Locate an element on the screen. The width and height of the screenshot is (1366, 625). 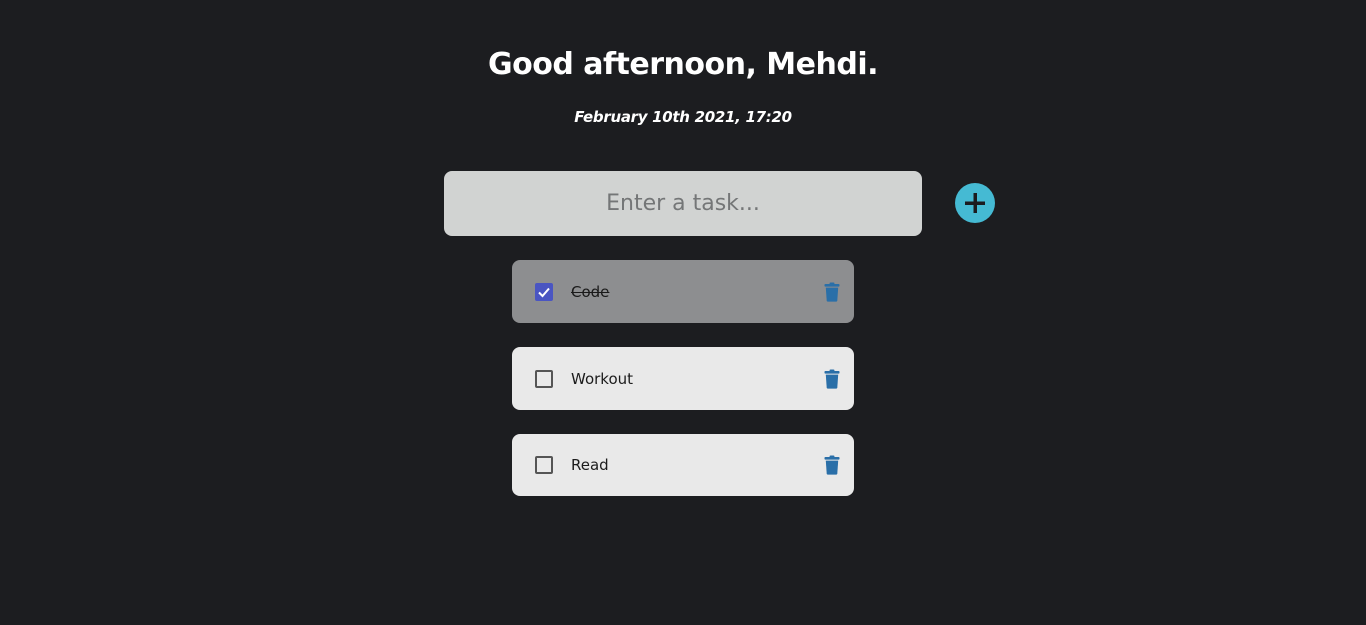
check-icon is located at coordinates (544, 292).